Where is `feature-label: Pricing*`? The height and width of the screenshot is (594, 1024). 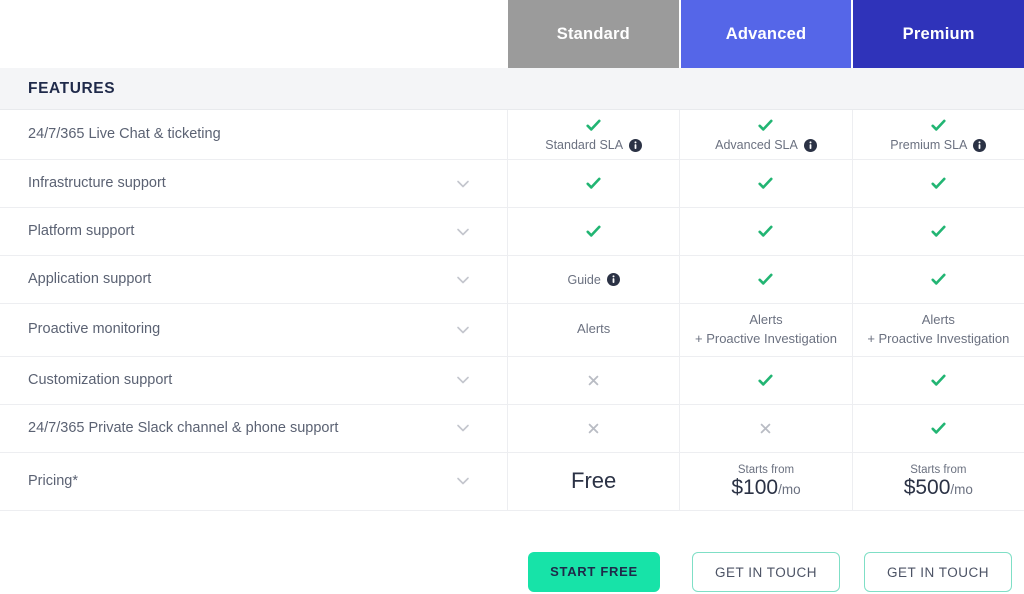 feature-label: Pricing* is located at coordinates (53, 480).